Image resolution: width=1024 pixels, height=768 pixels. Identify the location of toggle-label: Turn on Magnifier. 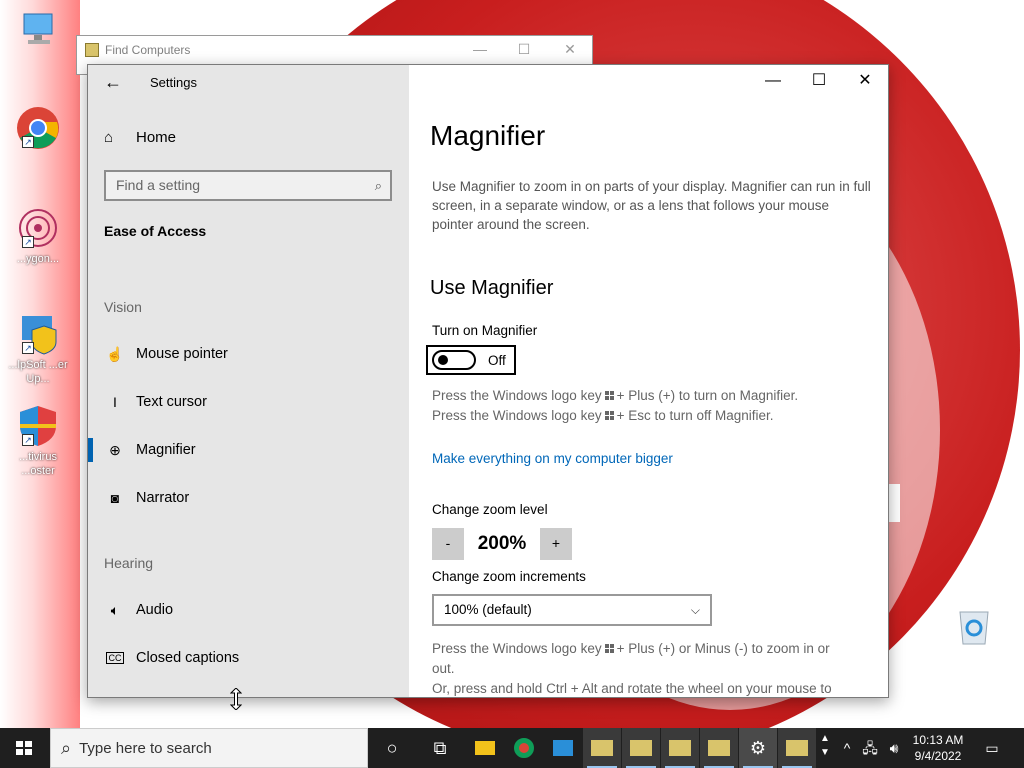
(485, 330).